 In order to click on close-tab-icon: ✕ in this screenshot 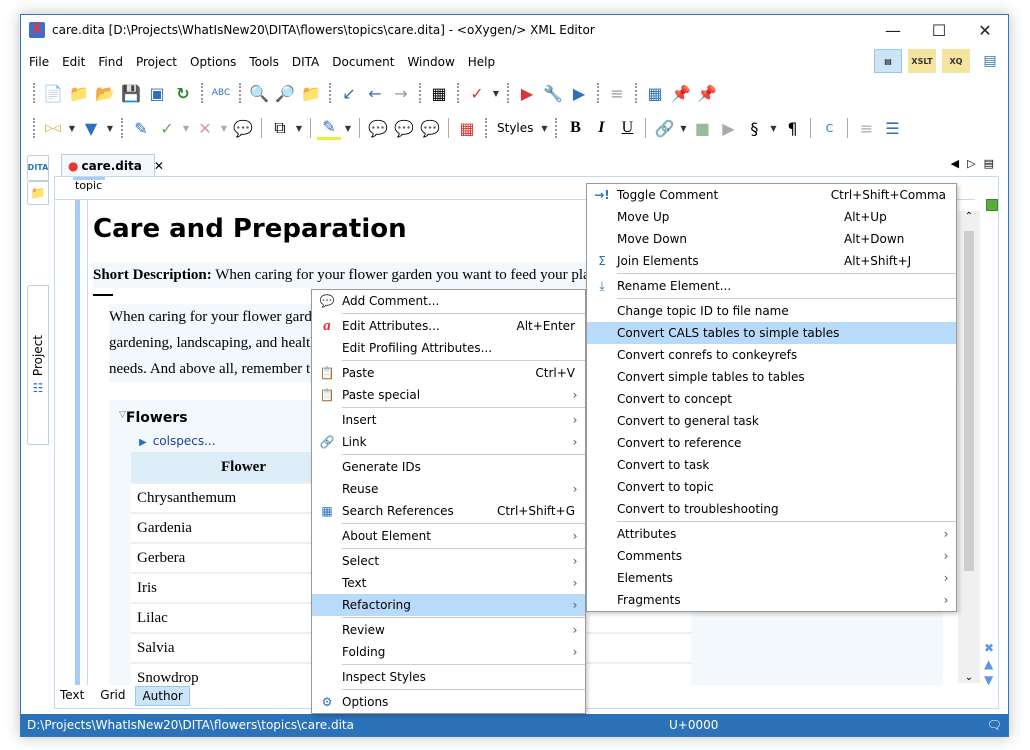, I will do `click(159, 166)`.